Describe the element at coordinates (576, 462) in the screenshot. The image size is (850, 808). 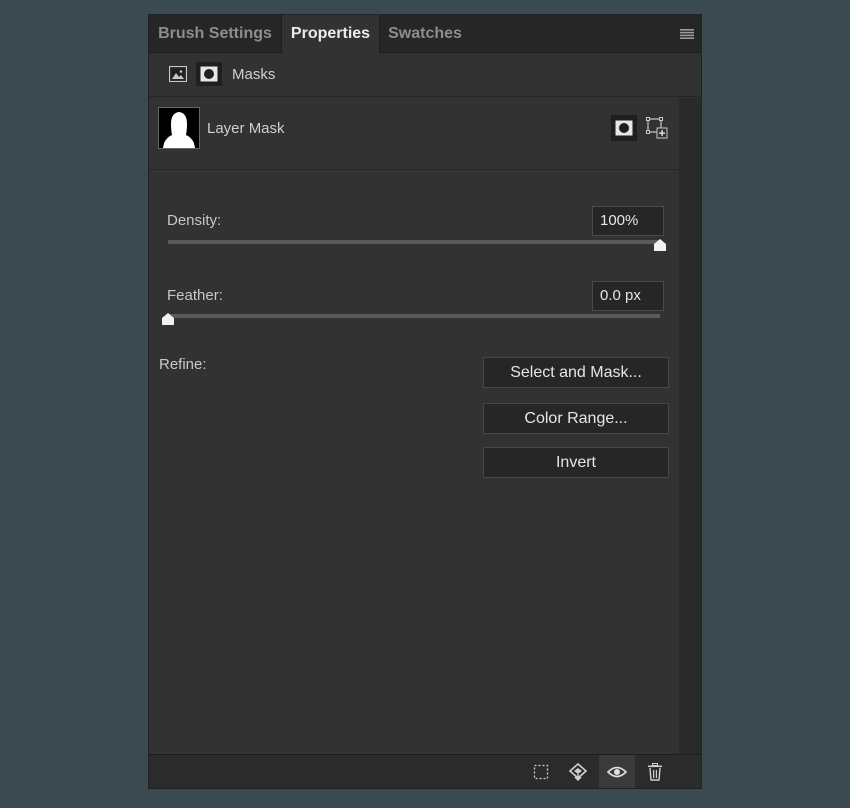
I see `invert-button: Invert` at that location.